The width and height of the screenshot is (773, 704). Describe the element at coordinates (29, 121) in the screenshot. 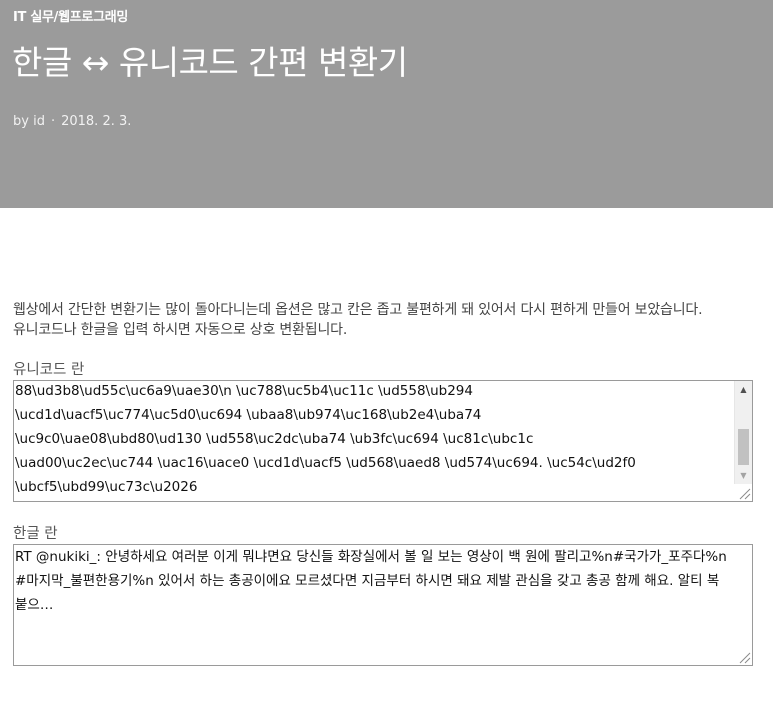

I see `author: by id` at that location.